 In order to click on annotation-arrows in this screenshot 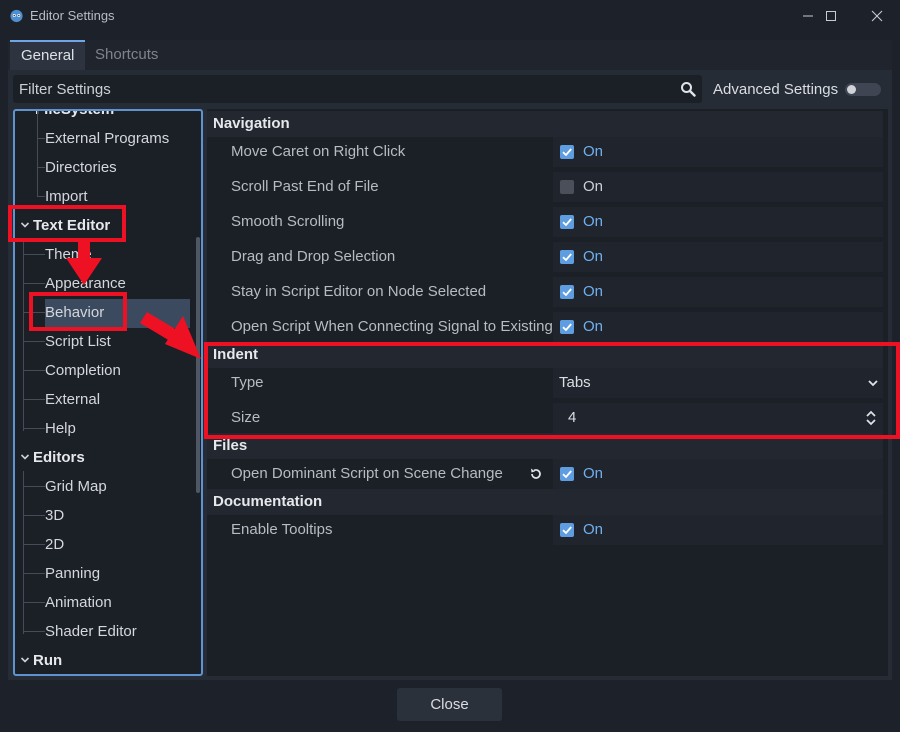, I will do `click(133, 299)`.